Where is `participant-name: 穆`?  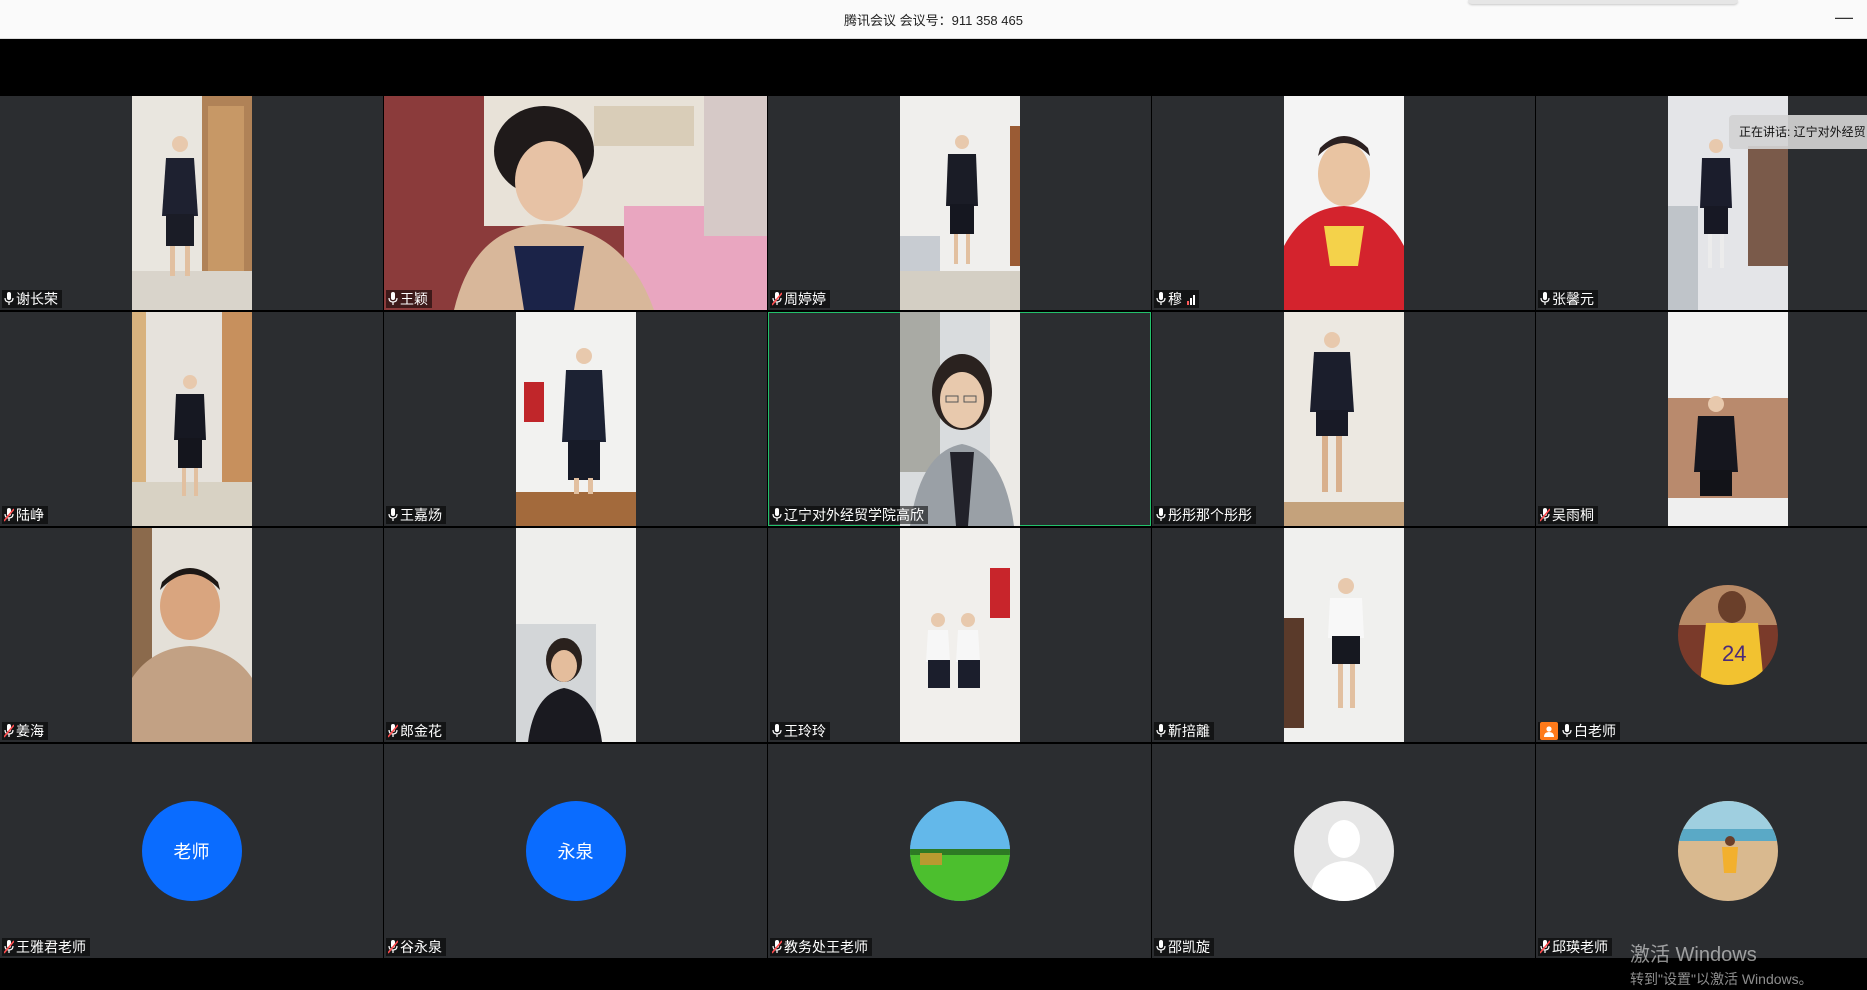
participant-name: 穆 is located at coordinates (1175, 299).